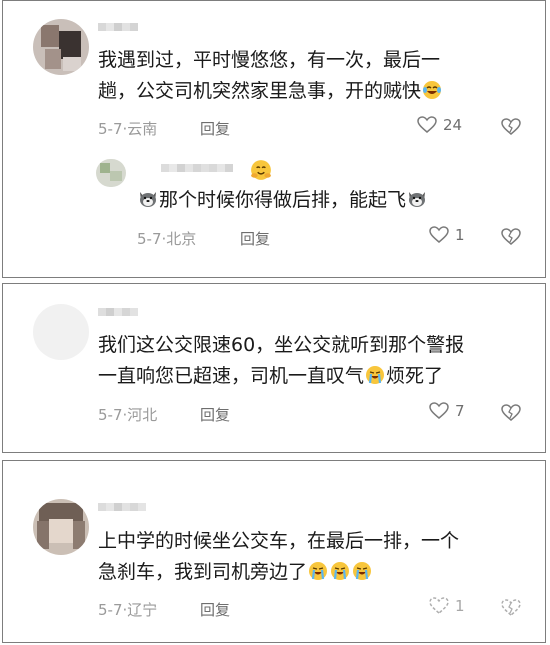 This screenshot has width=550, height=645. Describe the element at coordinates (281, 360) in the screenshot. I see `comment-text: 我们这公交限速60，坐公交就听到那个警报 一直响您已超速，司机一直叹气 烦死了` at that location.